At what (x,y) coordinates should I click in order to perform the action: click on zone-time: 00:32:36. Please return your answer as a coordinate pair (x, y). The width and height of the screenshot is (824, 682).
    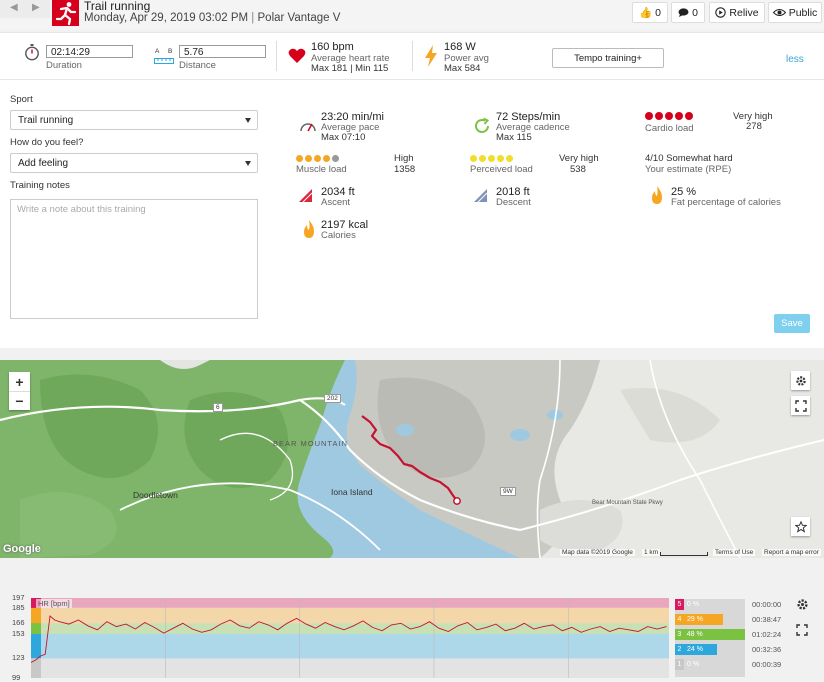
    Looking at the image, I should click on (767, 649).